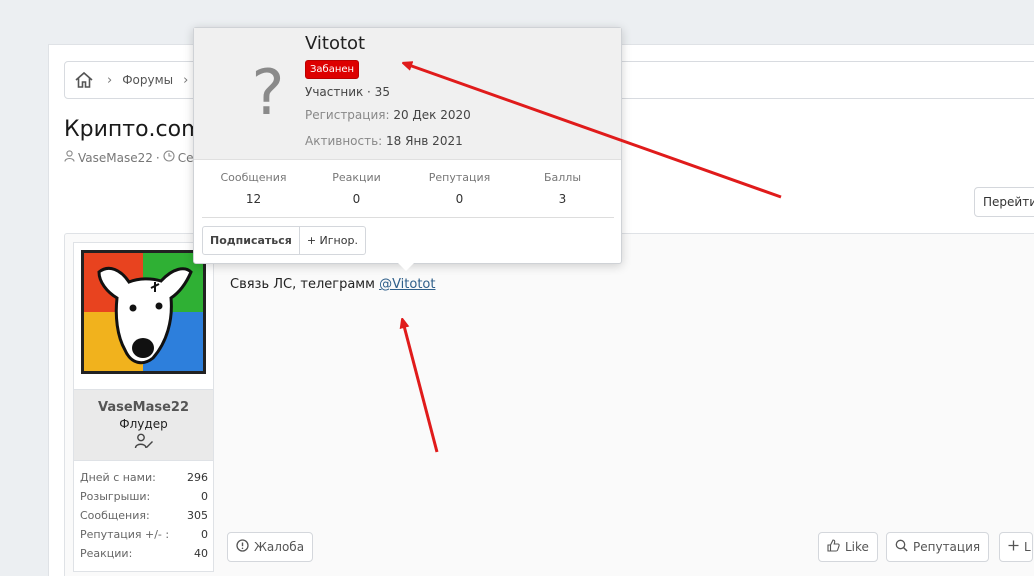  Describe the element at coordinates (947, 547) in the screenshot. I see `reputation-label: Репутация` at that location.